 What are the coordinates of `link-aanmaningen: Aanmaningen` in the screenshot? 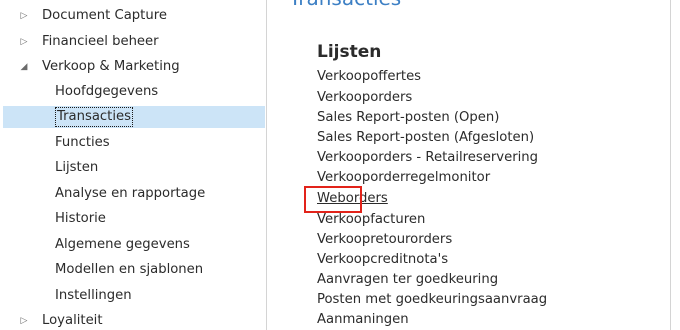 It's located at (363, 320).